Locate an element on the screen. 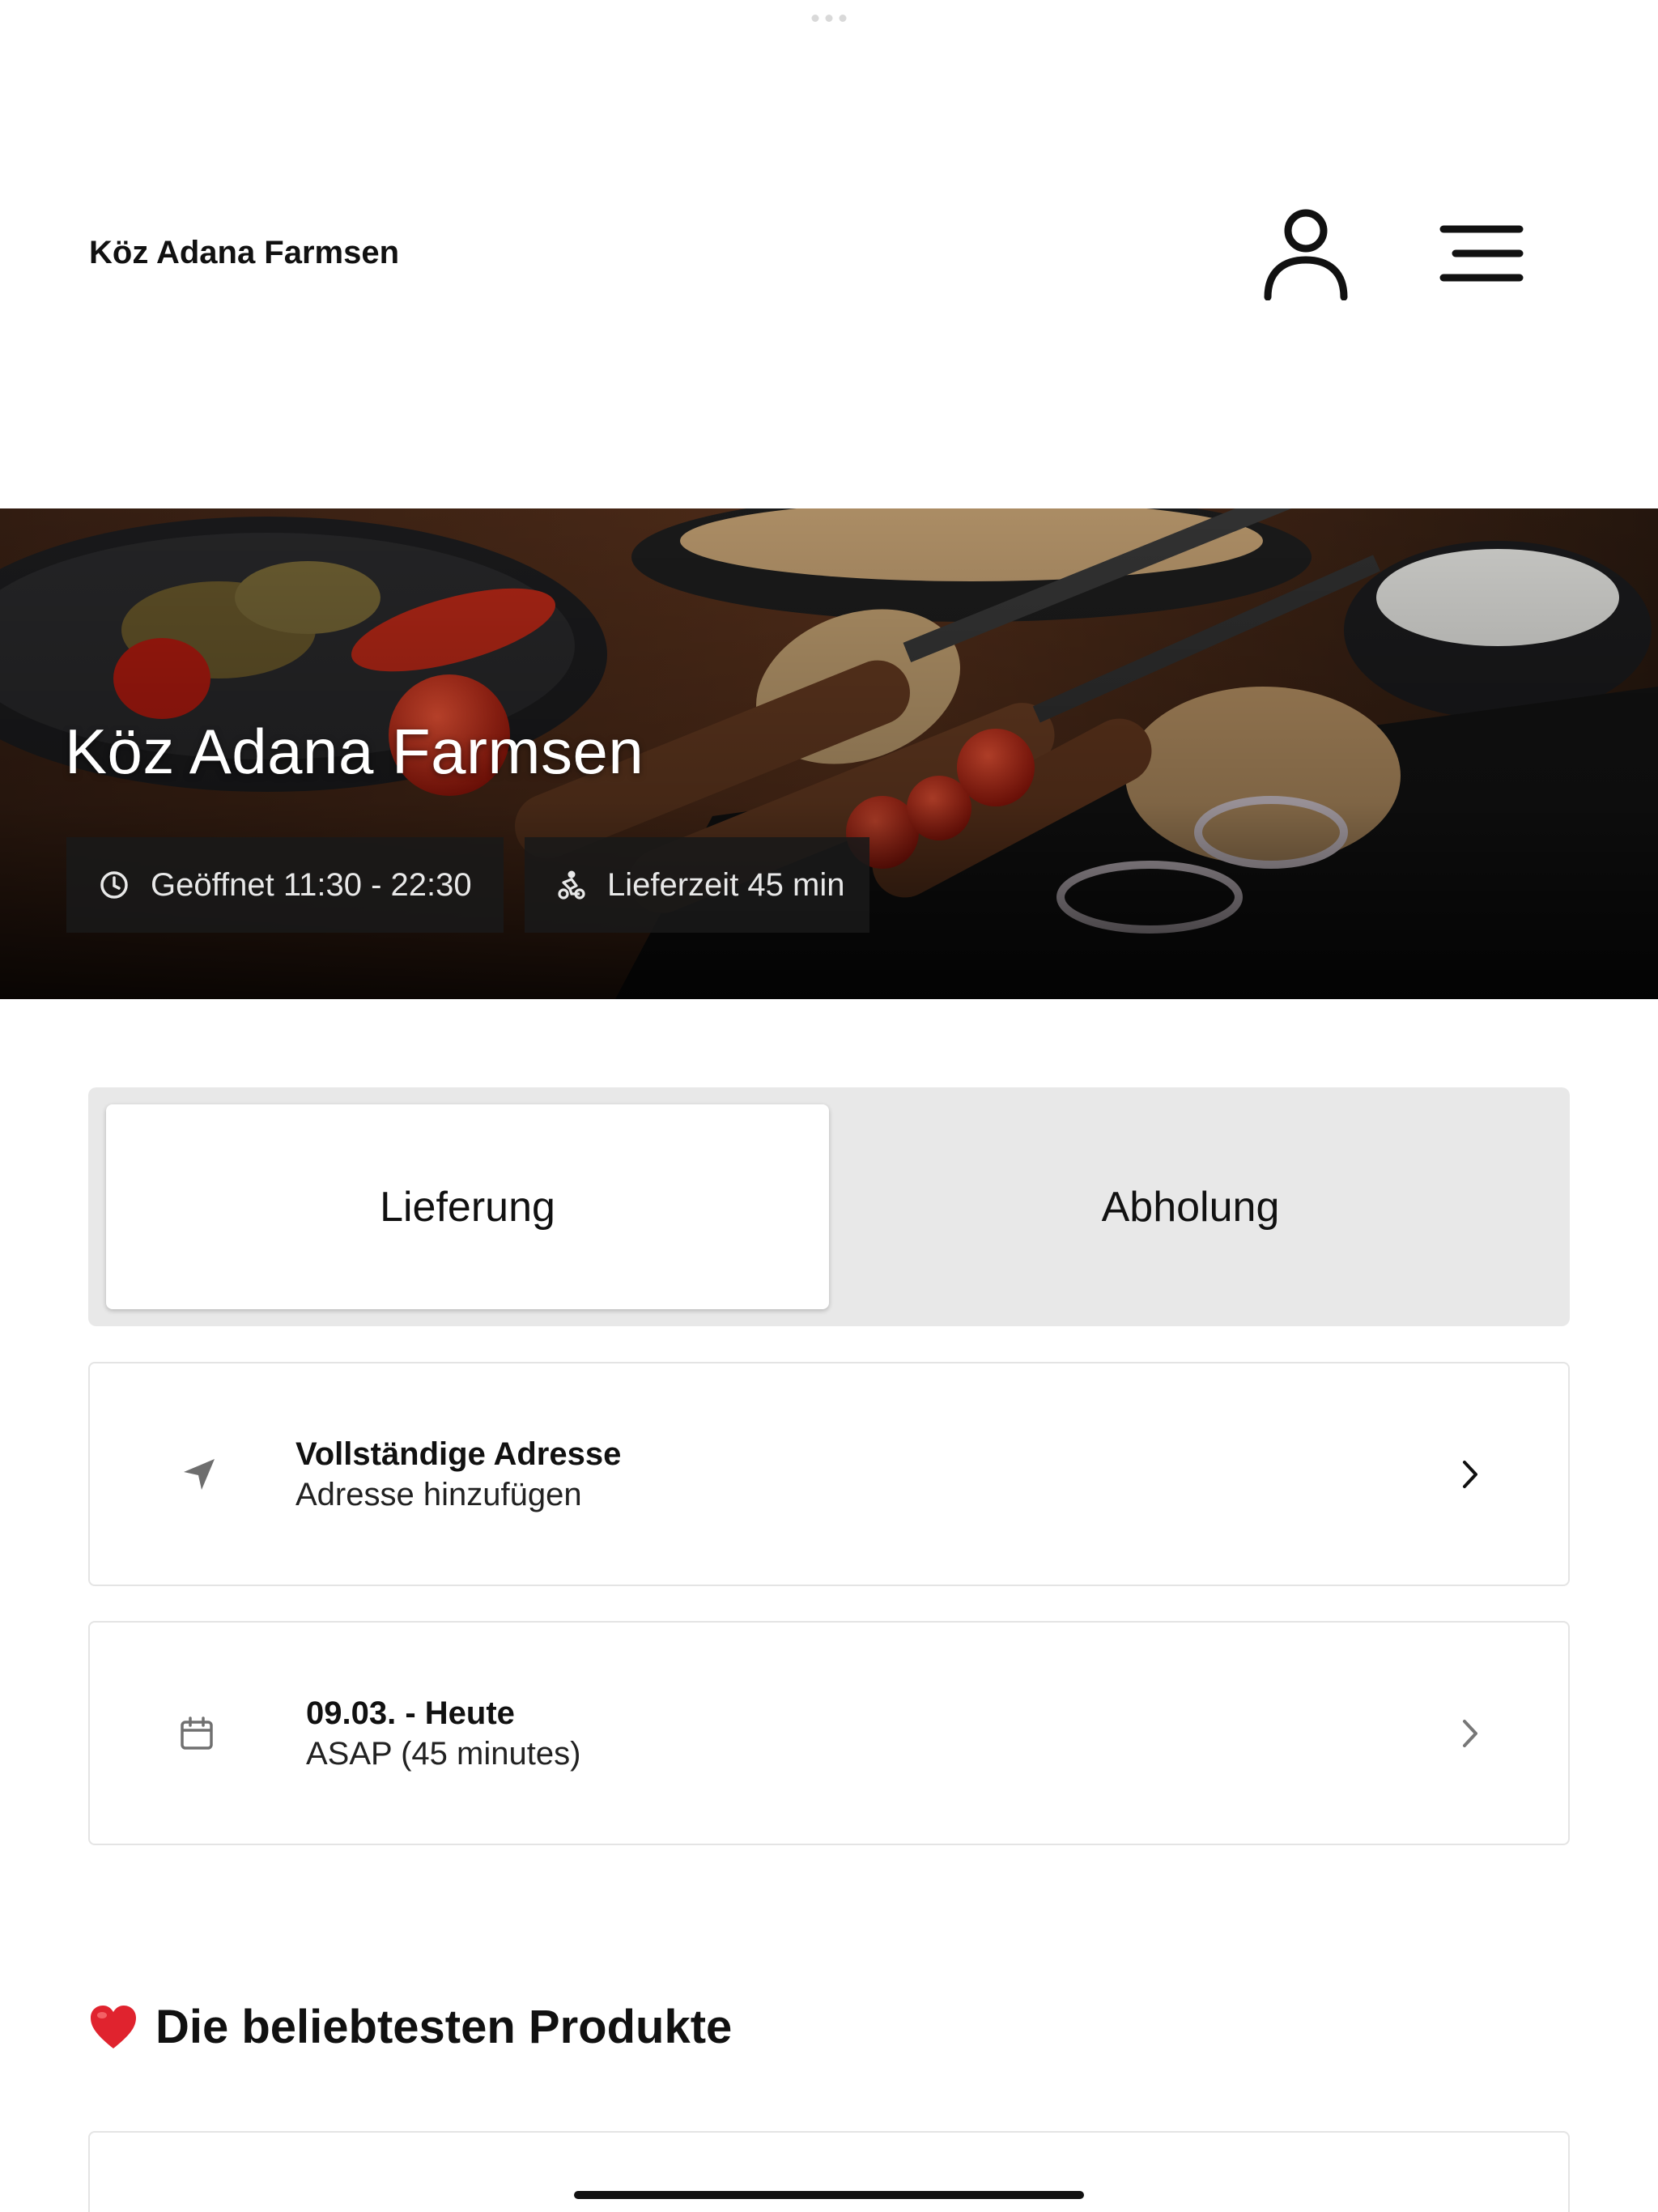 This screenshot has height=2212, width=1658. account-button is located at coordinates (1306, 253).